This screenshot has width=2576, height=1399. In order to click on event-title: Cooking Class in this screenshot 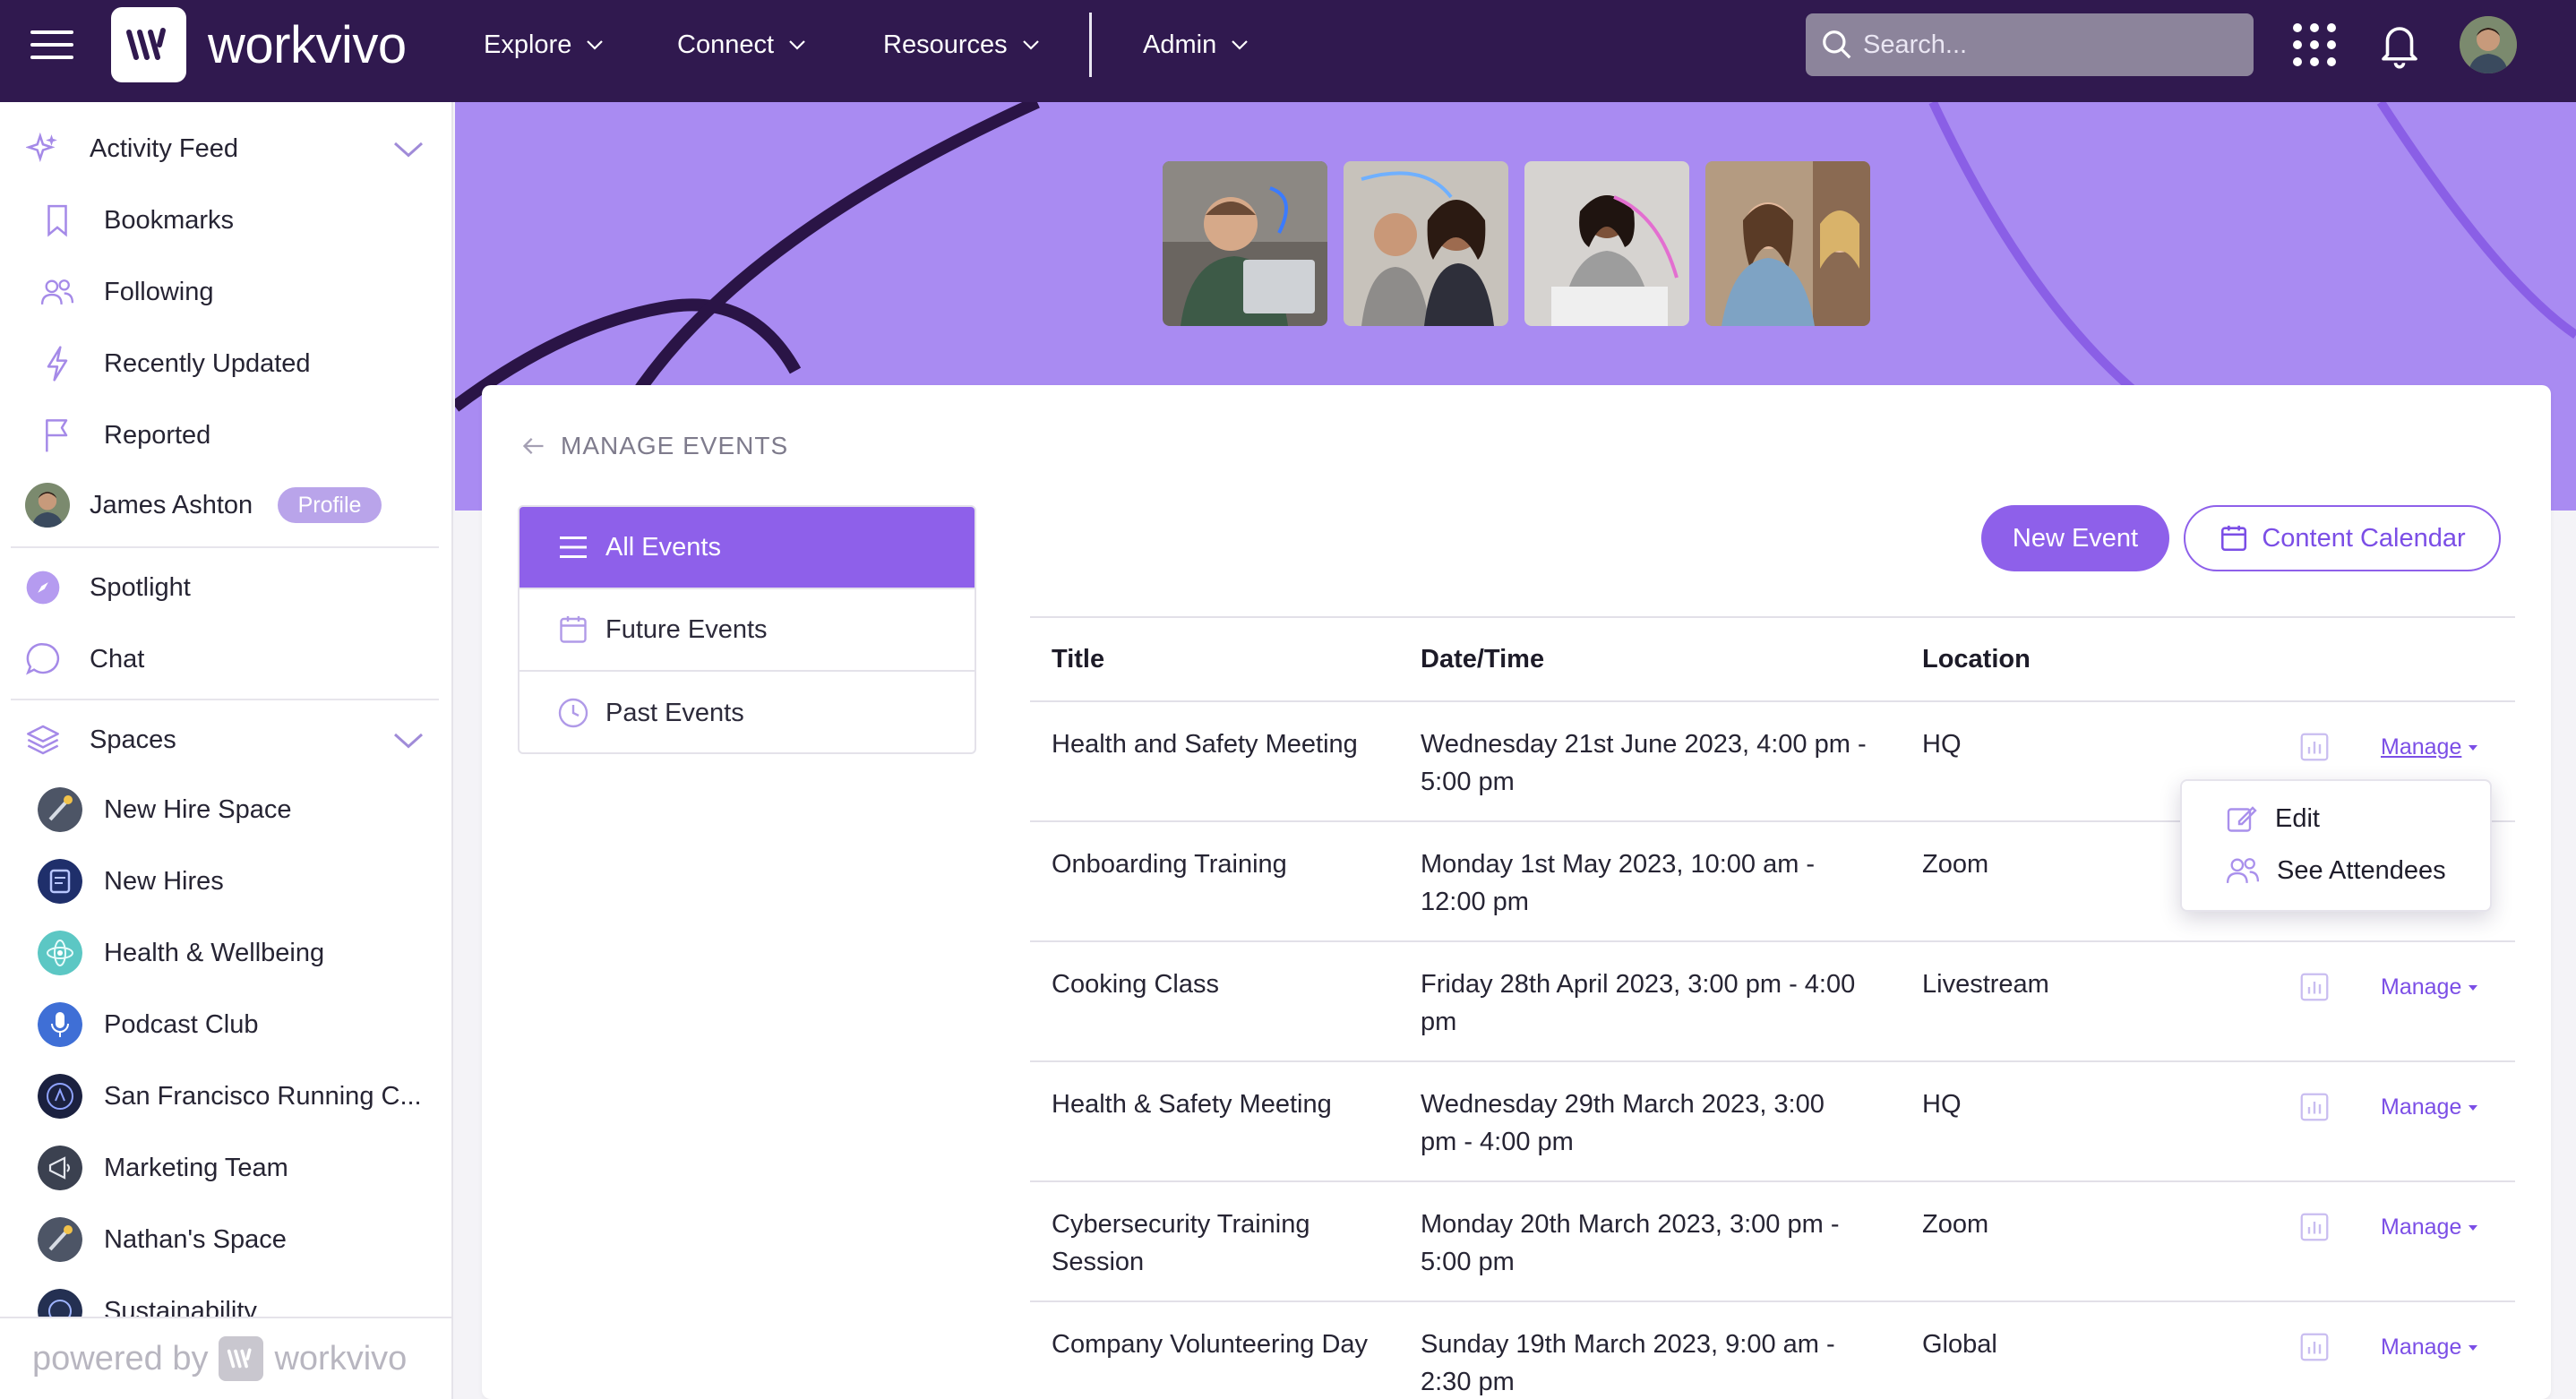, I will do `click(1135, 984)`.